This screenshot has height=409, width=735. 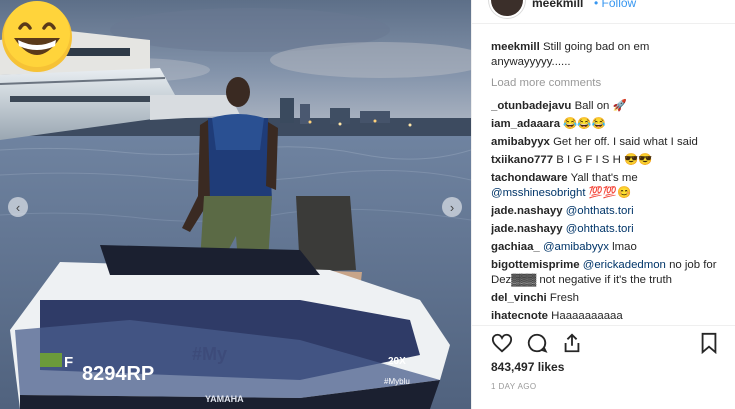 I want to click on comment-username-link: txiikano777, so click(x=522, y=160).